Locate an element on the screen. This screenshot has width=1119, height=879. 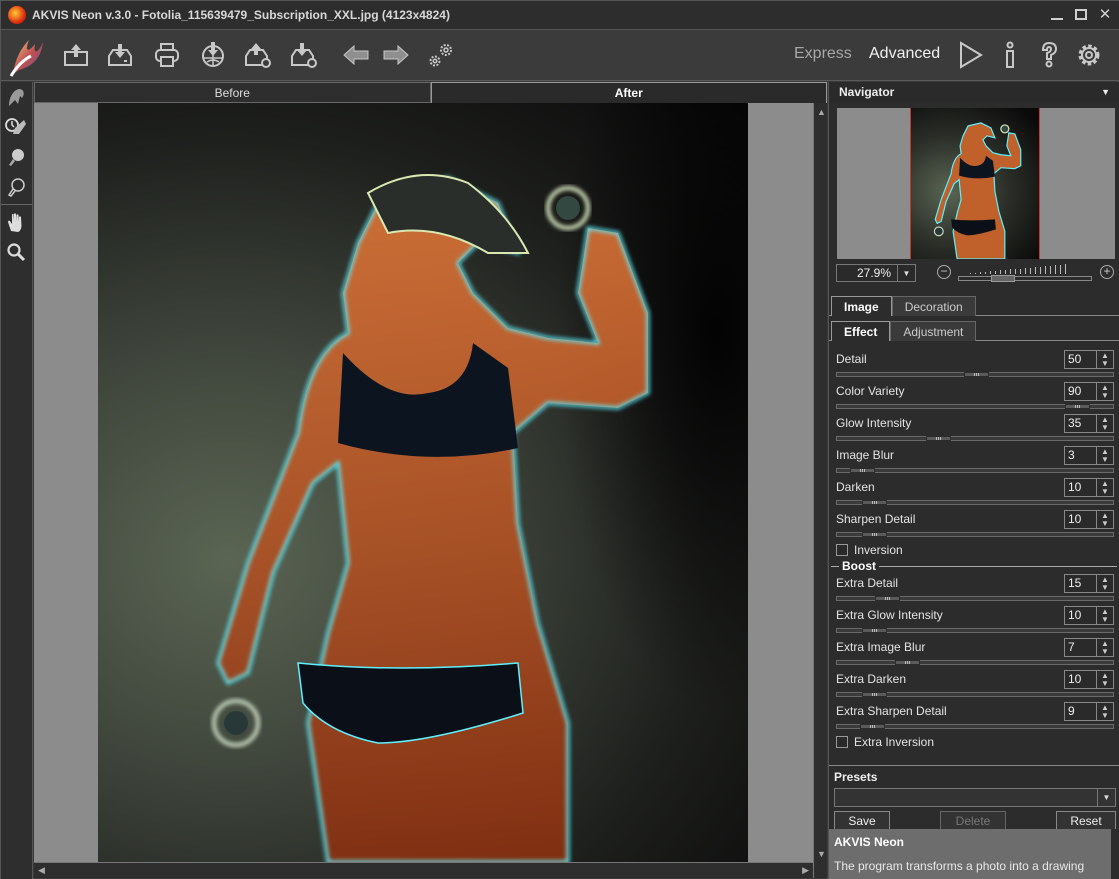
tab-image: Image is located at coordinates (861, 306).